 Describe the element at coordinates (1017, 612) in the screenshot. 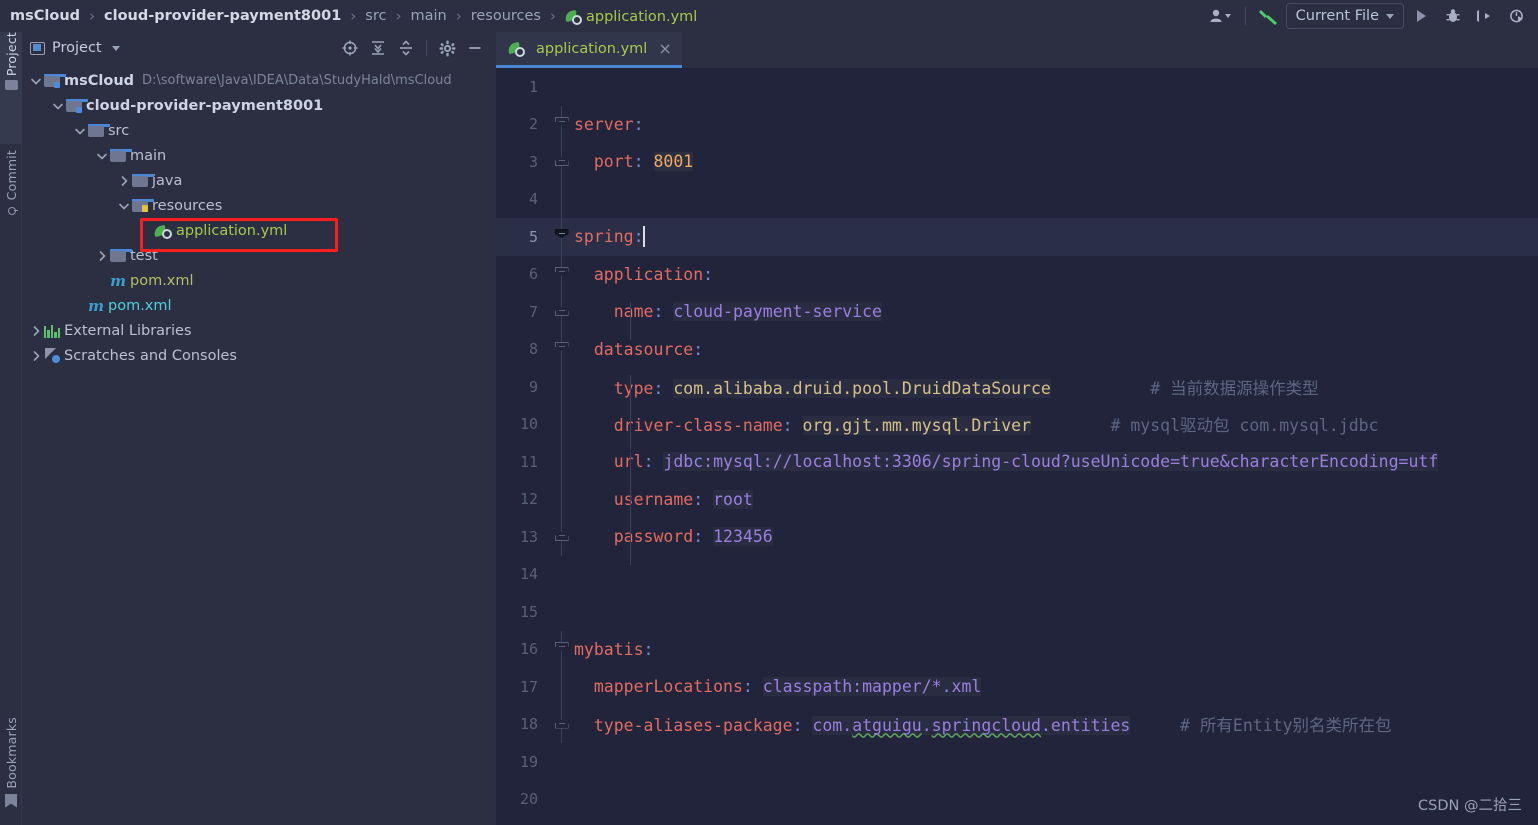

I see `code-line: 15` at that location.